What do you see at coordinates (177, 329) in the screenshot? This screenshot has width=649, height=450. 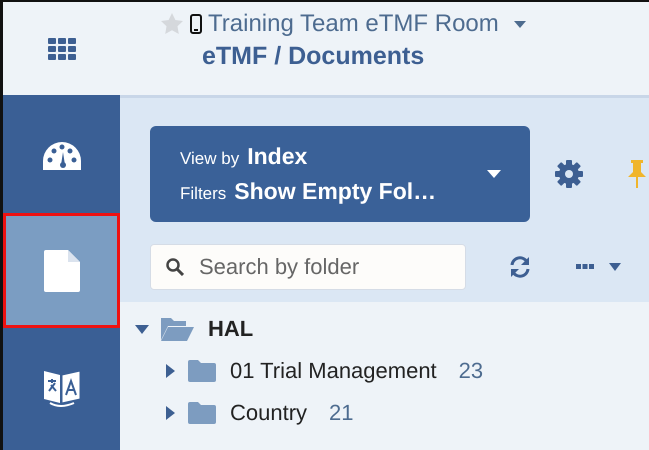 I see `folder-open-icon` at bounding box center [177, 329].